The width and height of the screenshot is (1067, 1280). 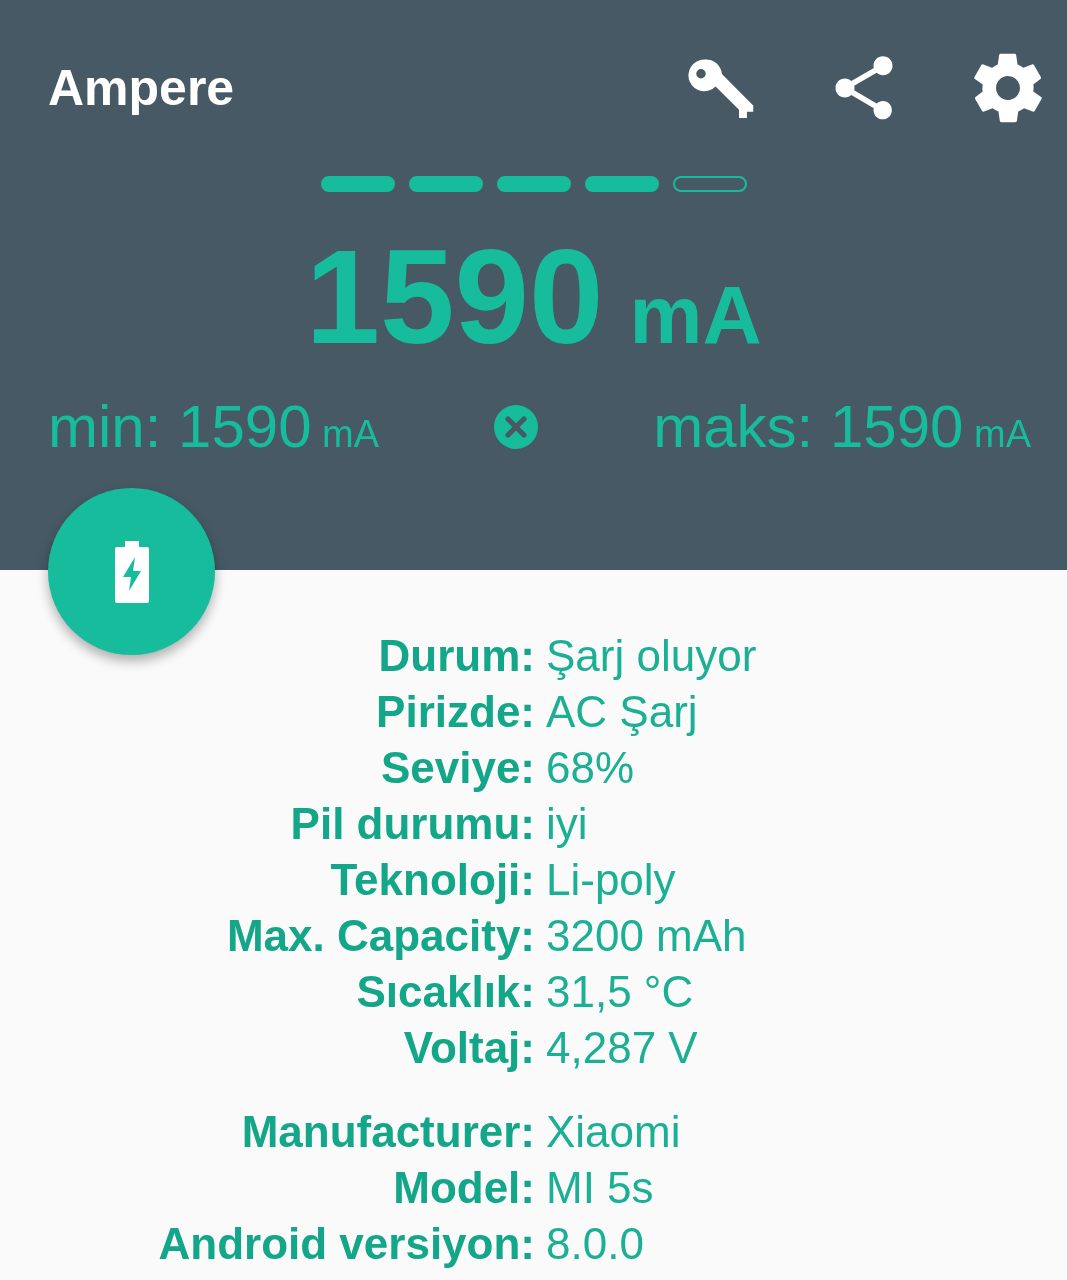 I want to click on current-value: 1590, so click(x=454, y=297).